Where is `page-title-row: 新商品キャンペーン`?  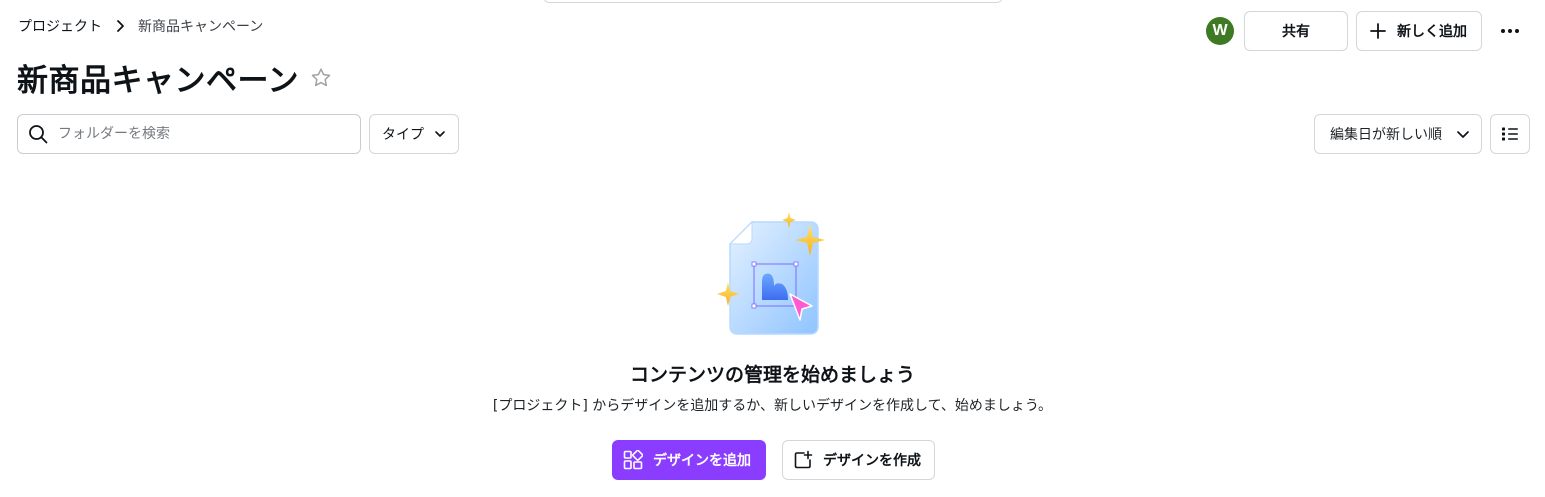
page-title-row: 新商品キャンペーン is located at coordinates (175, 77).